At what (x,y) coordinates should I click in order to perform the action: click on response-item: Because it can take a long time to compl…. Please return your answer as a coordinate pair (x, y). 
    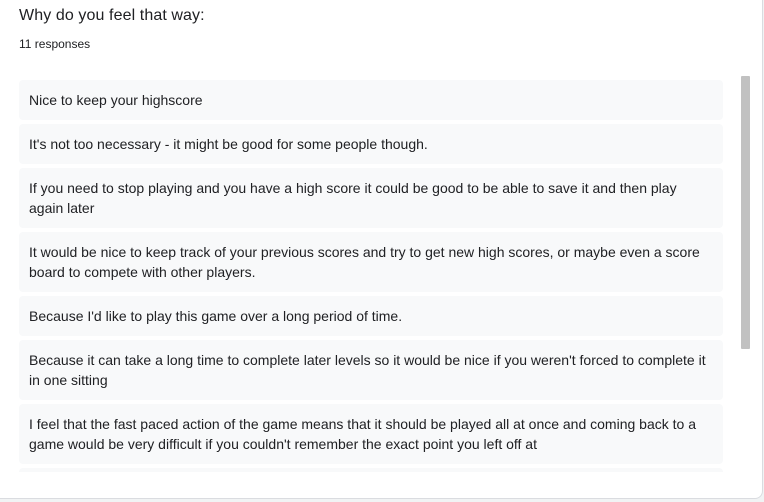
    Looking at the image, I should click on (371, 370).